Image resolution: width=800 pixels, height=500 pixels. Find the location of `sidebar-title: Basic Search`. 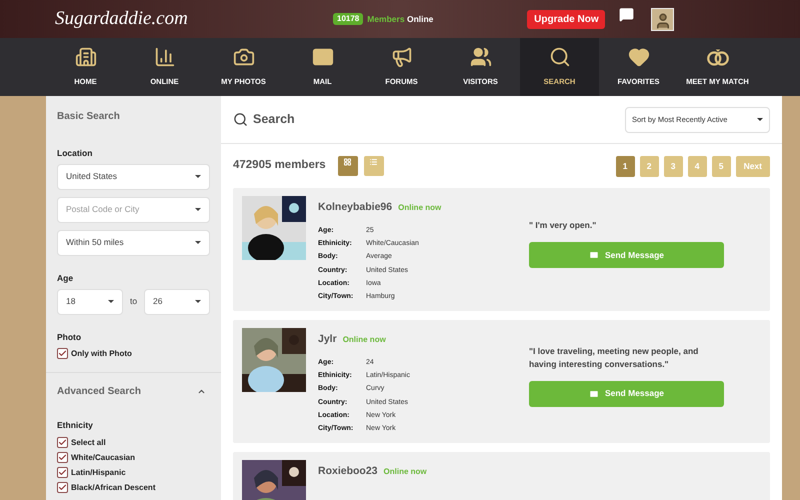

sidebar-title: Basic Search is located at coordinates (89, 117).